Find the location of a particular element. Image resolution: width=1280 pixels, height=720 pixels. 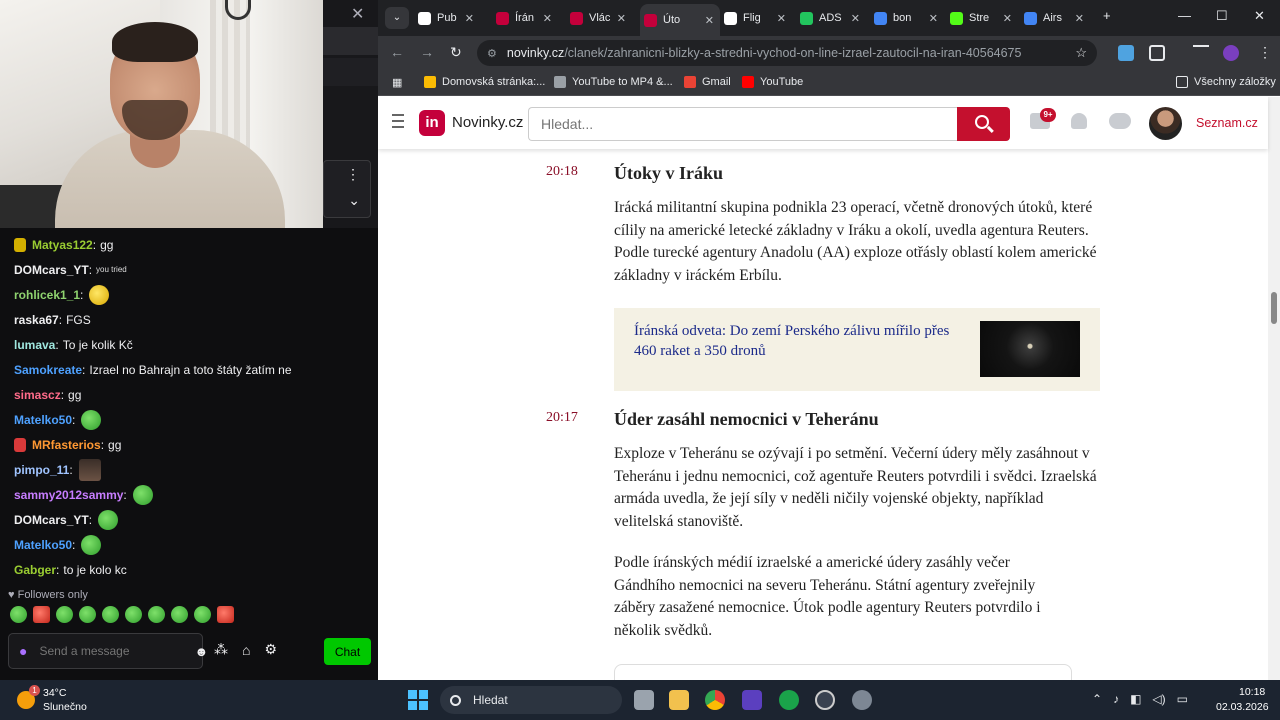

extension-icon is located at coordinates (1126, 53).